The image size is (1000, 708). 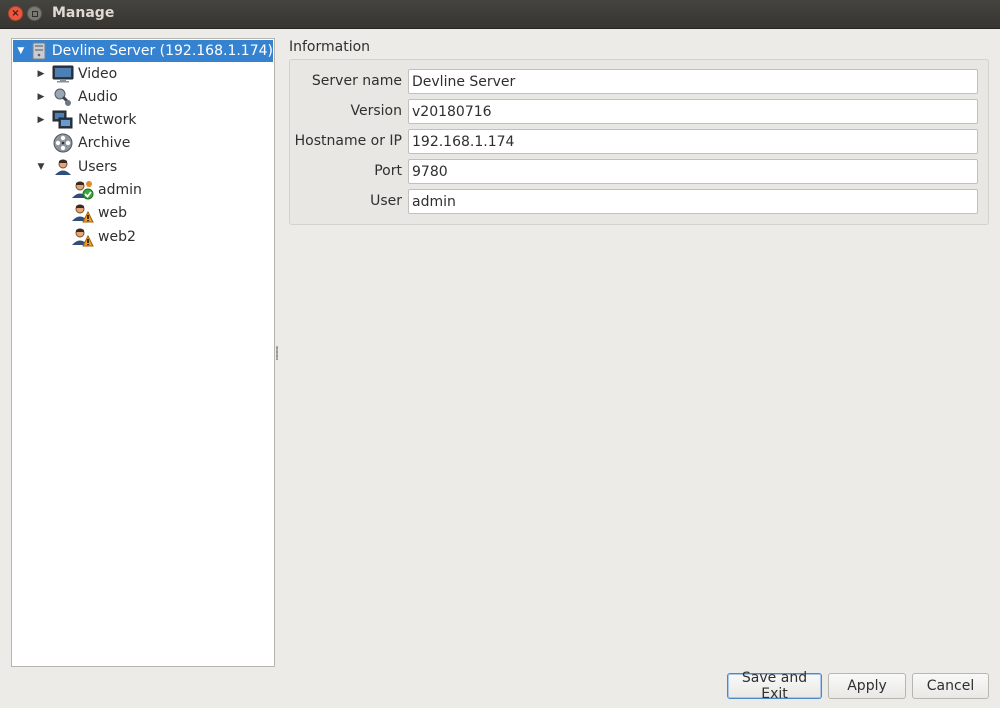 What do you see at coordinates (96, 213) in the screenshot?
I see `tree-item-user-web: web` at bounding box center [96, 213].